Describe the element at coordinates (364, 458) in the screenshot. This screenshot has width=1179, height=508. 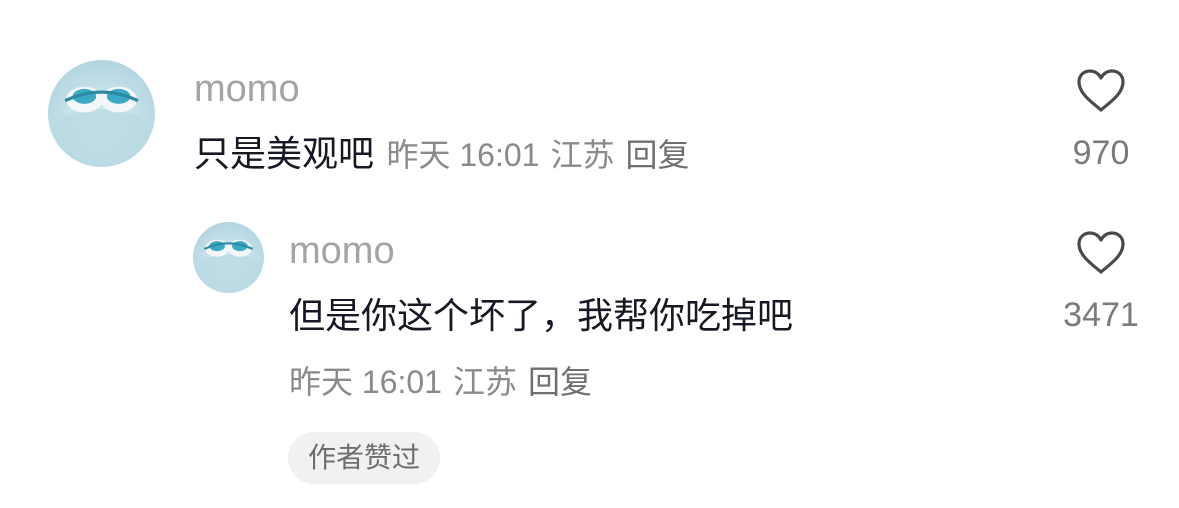
I see `author-liked-badge: 作者赞过` at that location.